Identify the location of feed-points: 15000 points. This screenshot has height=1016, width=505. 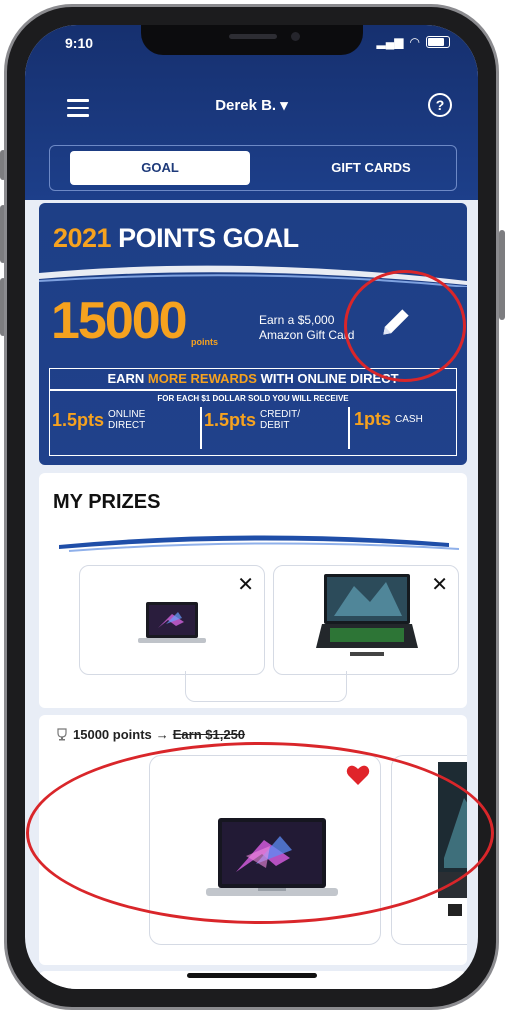
(112, 734).